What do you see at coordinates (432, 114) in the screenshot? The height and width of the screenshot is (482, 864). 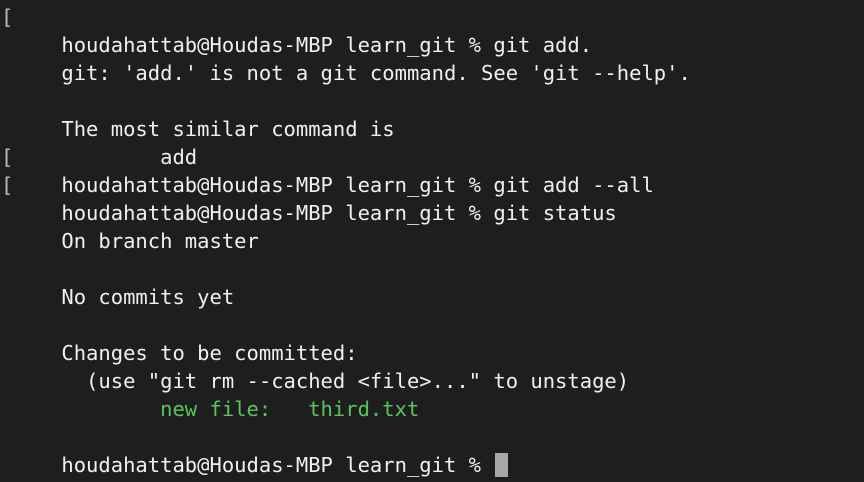 I see `terminal-line-output: The most similar command is` at bounding box center [432, 114].